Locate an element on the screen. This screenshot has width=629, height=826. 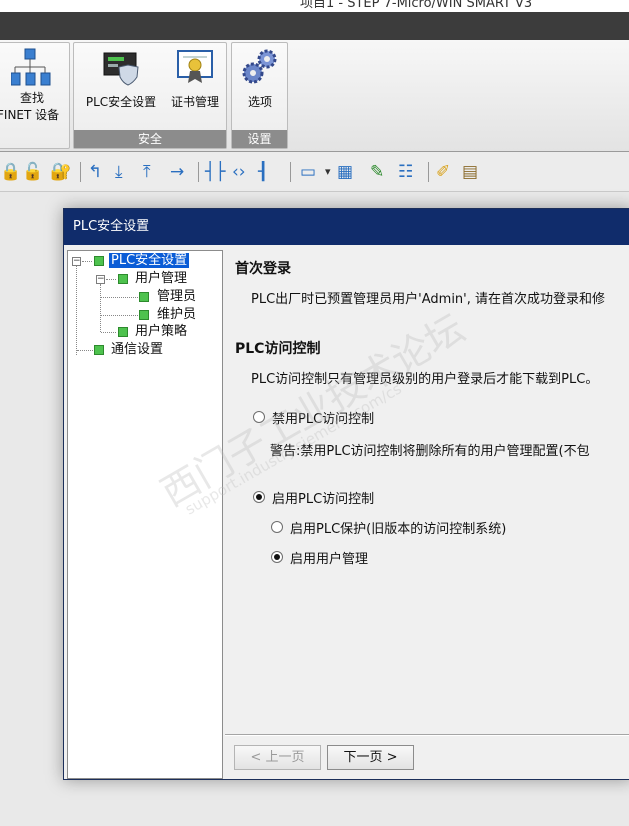
group-security-label: 安全 is located at coordinates (150, 139).